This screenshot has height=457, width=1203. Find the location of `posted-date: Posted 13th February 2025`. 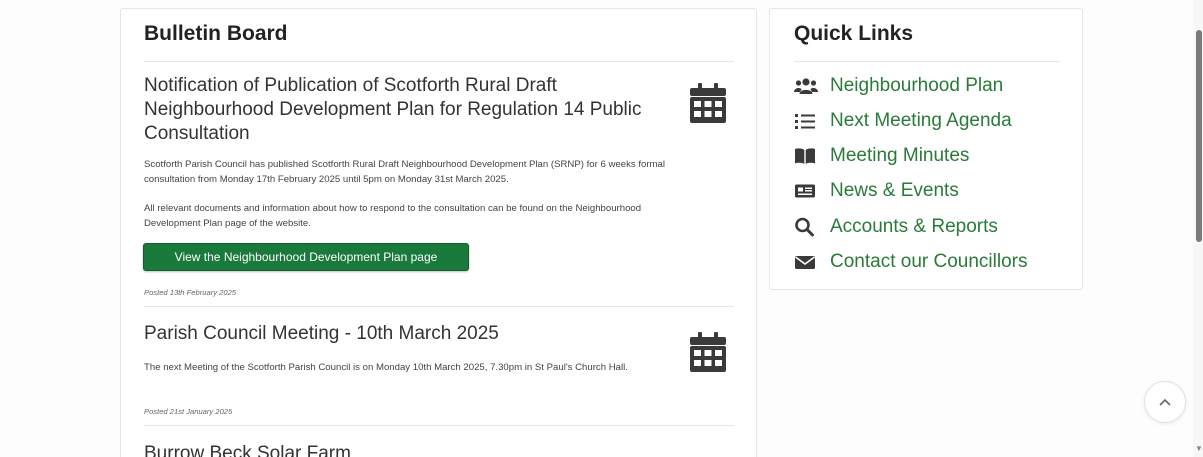

posted-date: Posted 13th February 2025 is located at coordinates (190, 292).